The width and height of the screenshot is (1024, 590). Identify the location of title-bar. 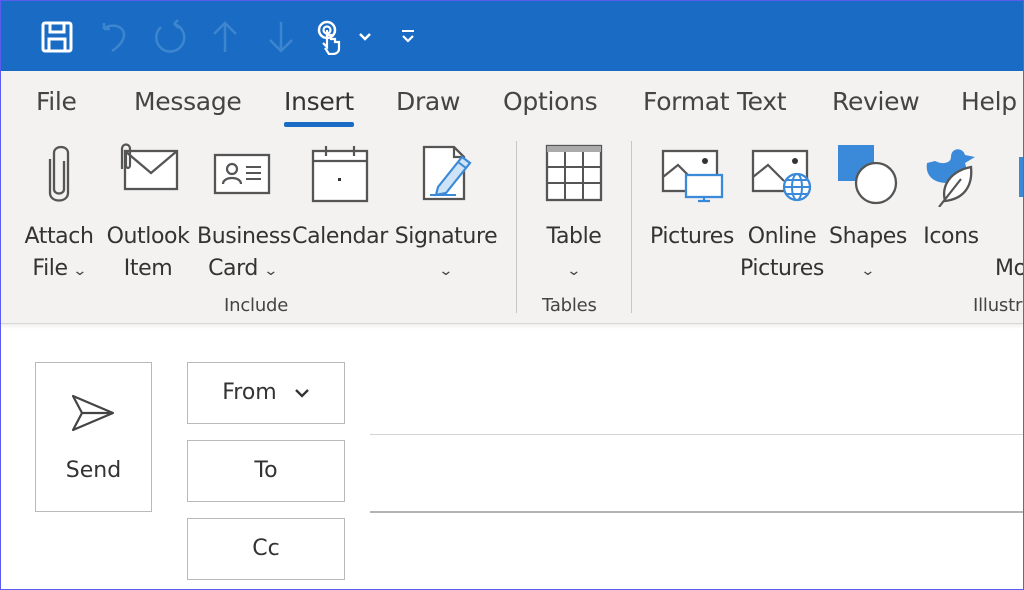
(512, 36).